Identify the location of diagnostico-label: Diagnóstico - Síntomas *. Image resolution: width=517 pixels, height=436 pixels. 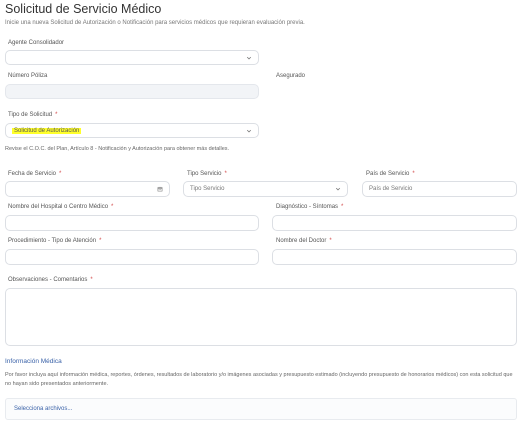
(310, 207).